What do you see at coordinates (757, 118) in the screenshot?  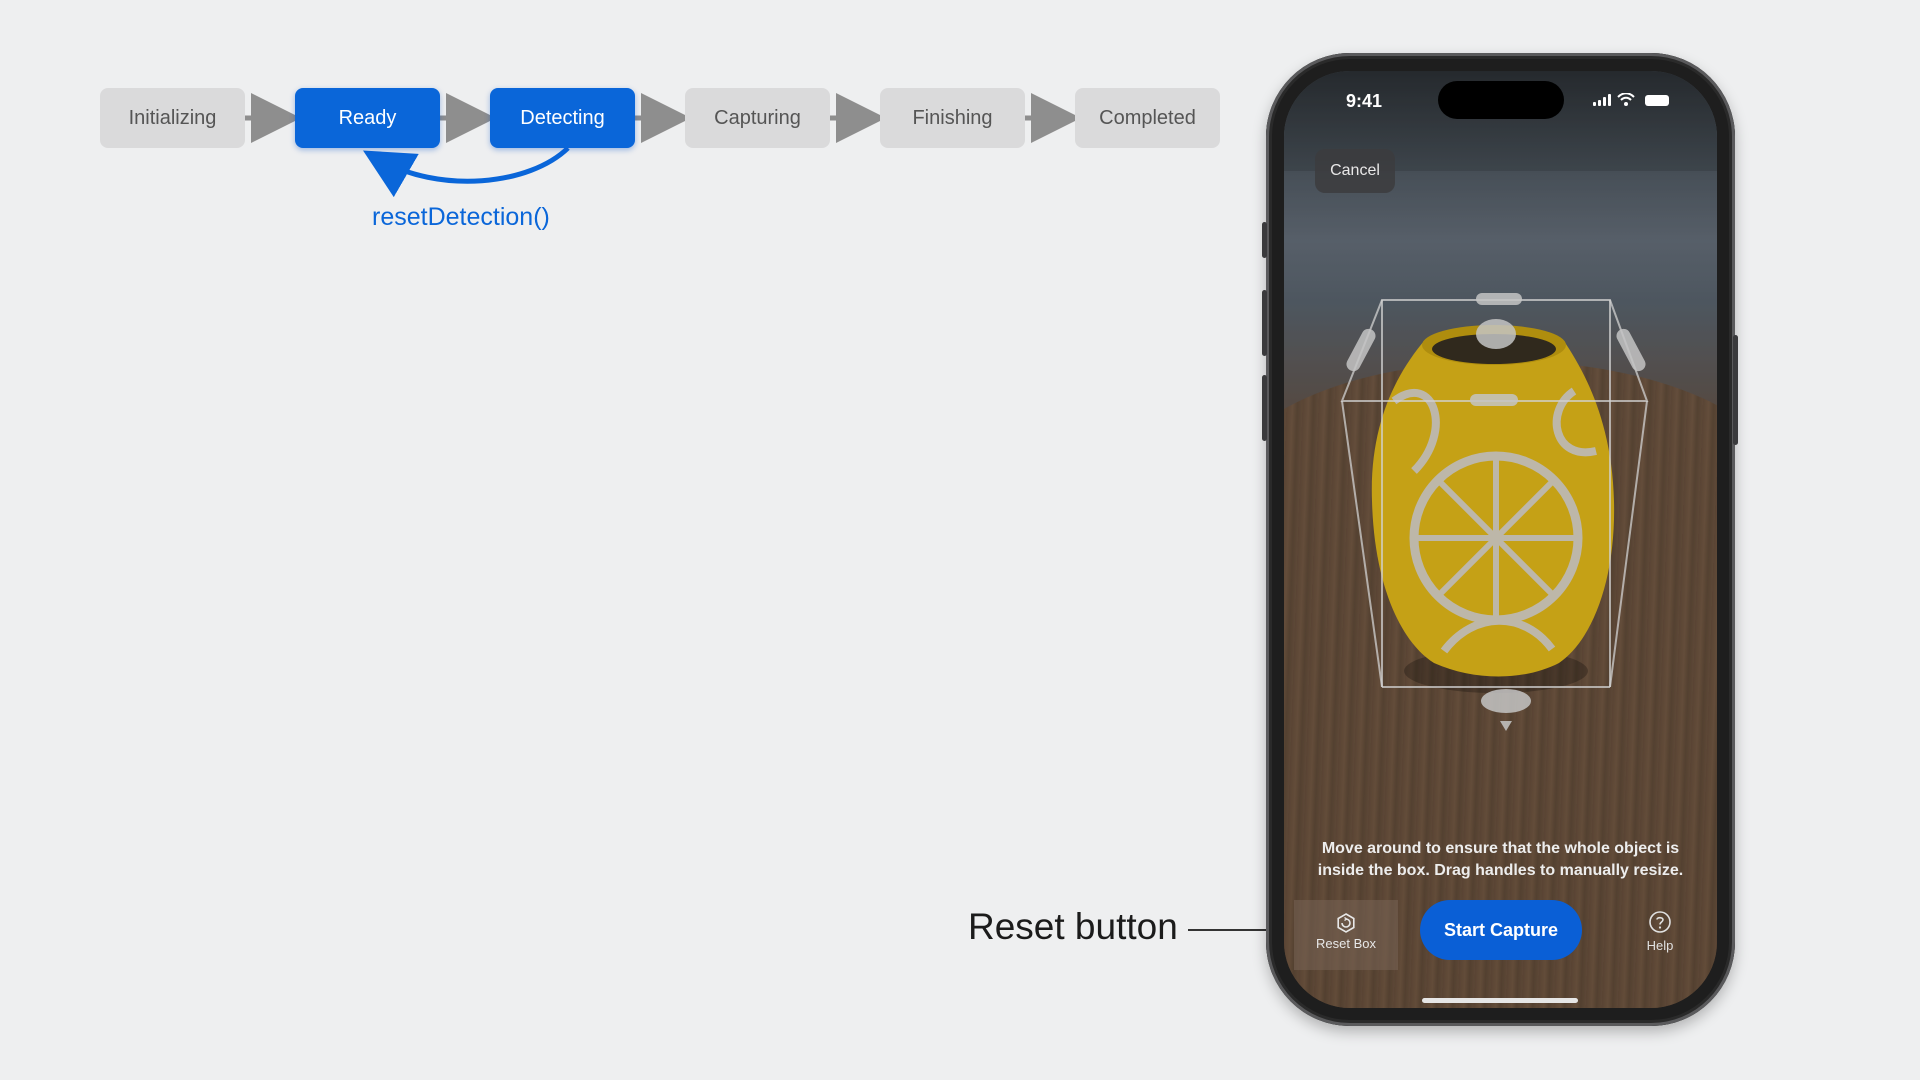 I see `state-capturing: Capturing` at bounding box center [757, 118].